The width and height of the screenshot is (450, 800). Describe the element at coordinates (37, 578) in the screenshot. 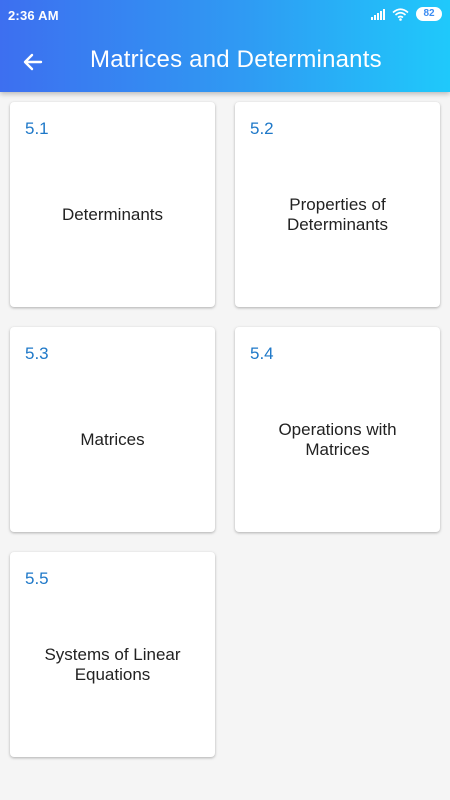

I see `section-number: 5.5` at that location.